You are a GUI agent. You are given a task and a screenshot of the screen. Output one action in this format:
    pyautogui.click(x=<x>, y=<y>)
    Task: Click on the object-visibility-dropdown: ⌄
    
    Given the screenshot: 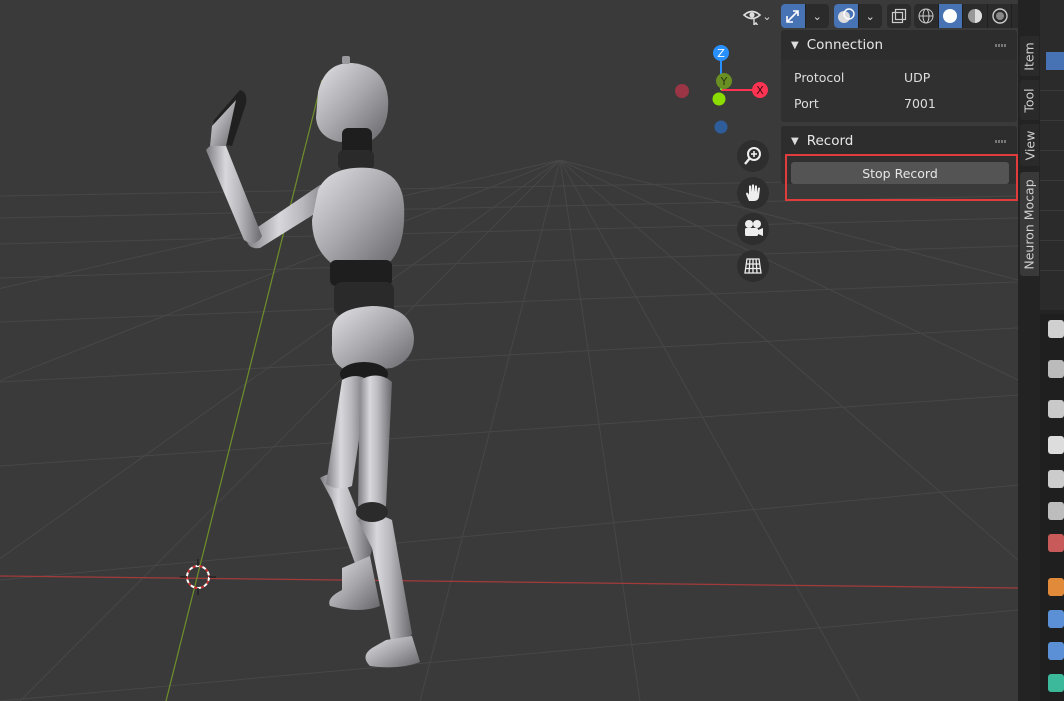 What is the action you would take?
    pyautogui.click(x=757, y=16)
    